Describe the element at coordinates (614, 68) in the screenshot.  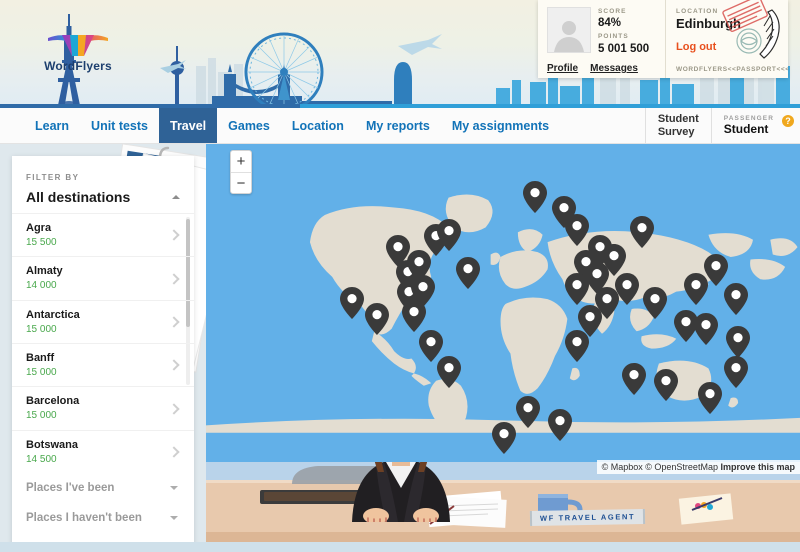
I see `messages-link: Messages` at that location.